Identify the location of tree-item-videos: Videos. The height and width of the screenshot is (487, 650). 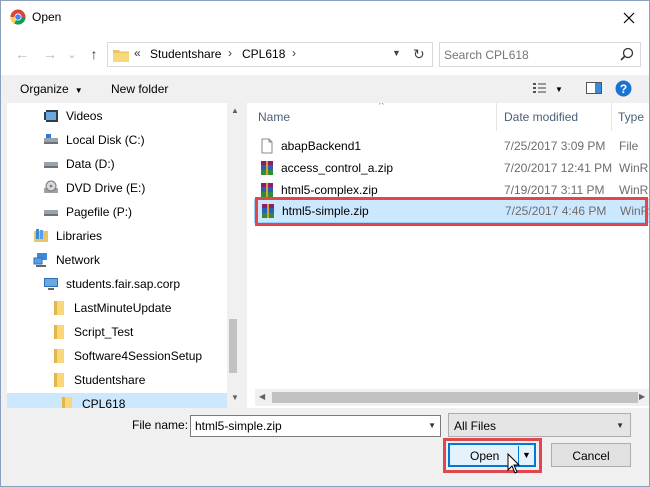
(72, 116).